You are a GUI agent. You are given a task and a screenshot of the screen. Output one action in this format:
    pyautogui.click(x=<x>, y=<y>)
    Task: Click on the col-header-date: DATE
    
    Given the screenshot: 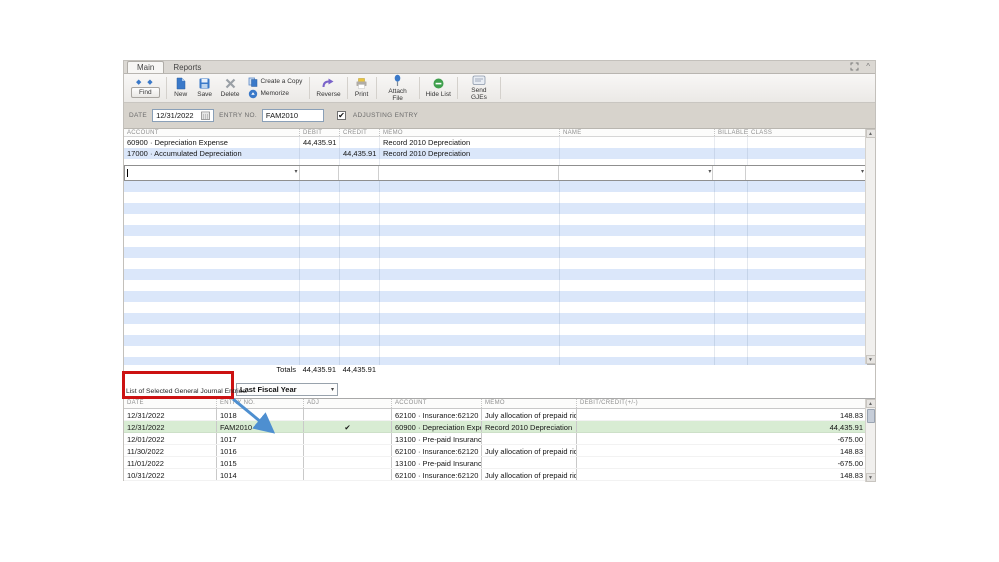 What is the action you would take?
    pyautogui.click(x=135, y=403)
    